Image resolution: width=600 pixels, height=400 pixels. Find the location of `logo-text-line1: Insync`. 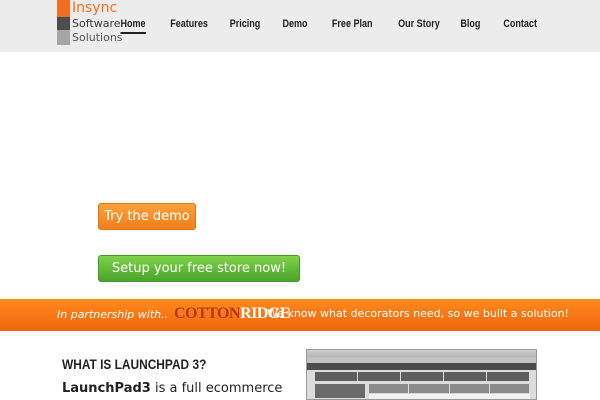

logo-text-line1: Insync is located at coordinates (95, 8).